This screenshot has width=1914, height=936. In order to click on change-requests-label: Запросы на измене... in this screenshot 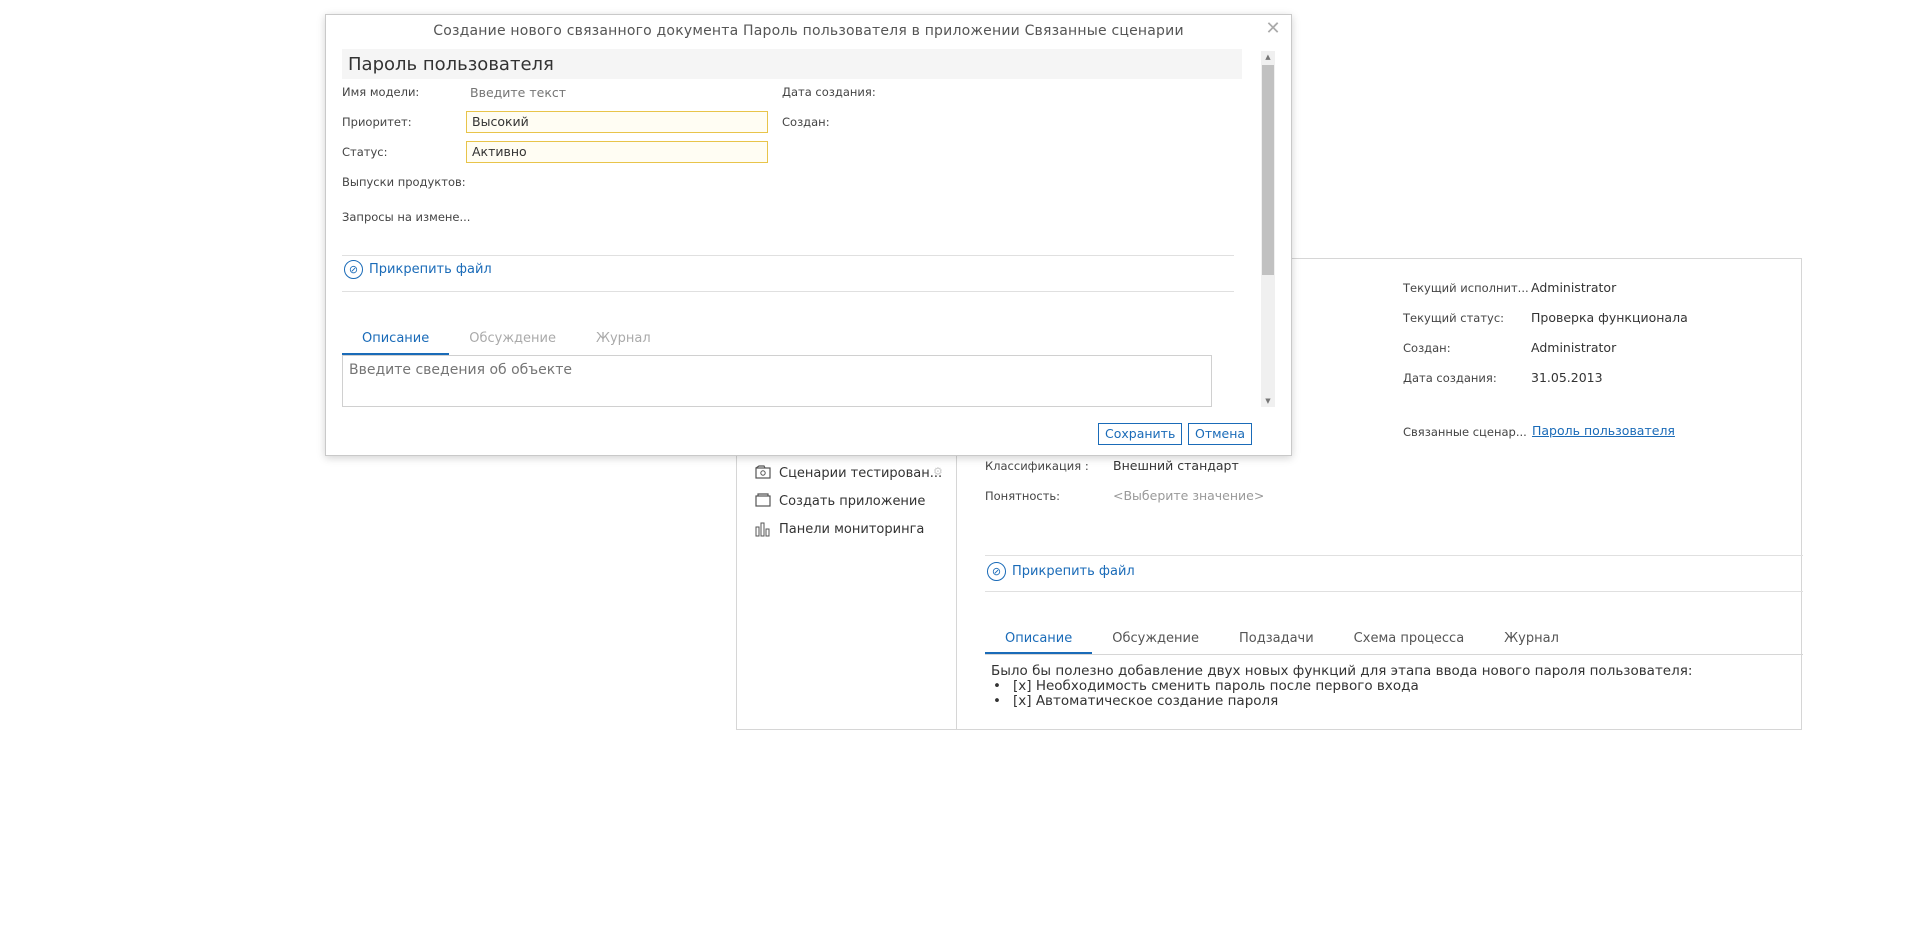, I will do `click(406, 217)`.